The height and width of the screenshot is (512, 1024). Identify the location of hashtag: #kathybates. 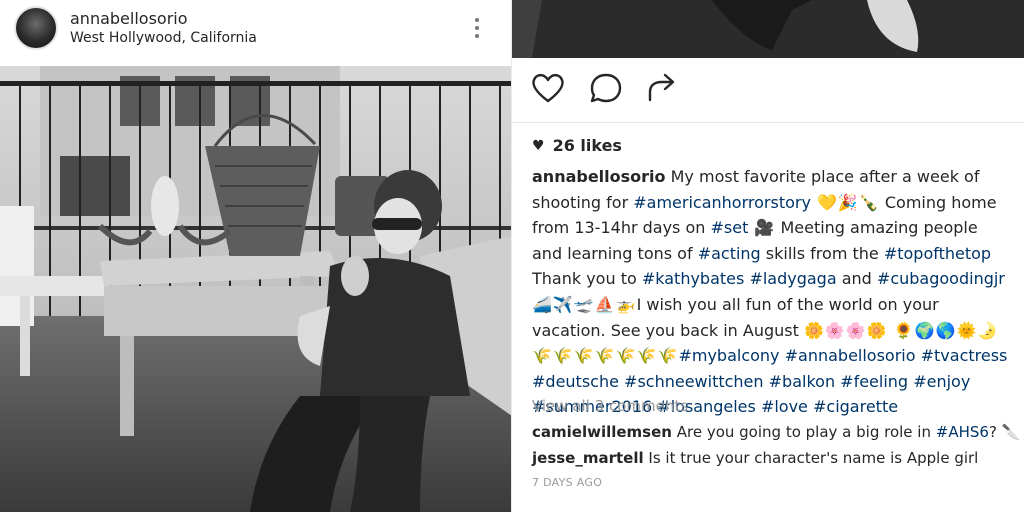
(693, 278).